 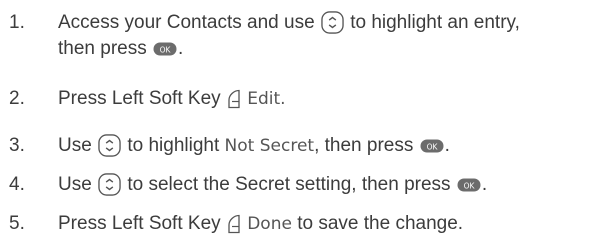 I want to click on step-text-part: to select the Secret setting, then press, so click(x=289, y=184).